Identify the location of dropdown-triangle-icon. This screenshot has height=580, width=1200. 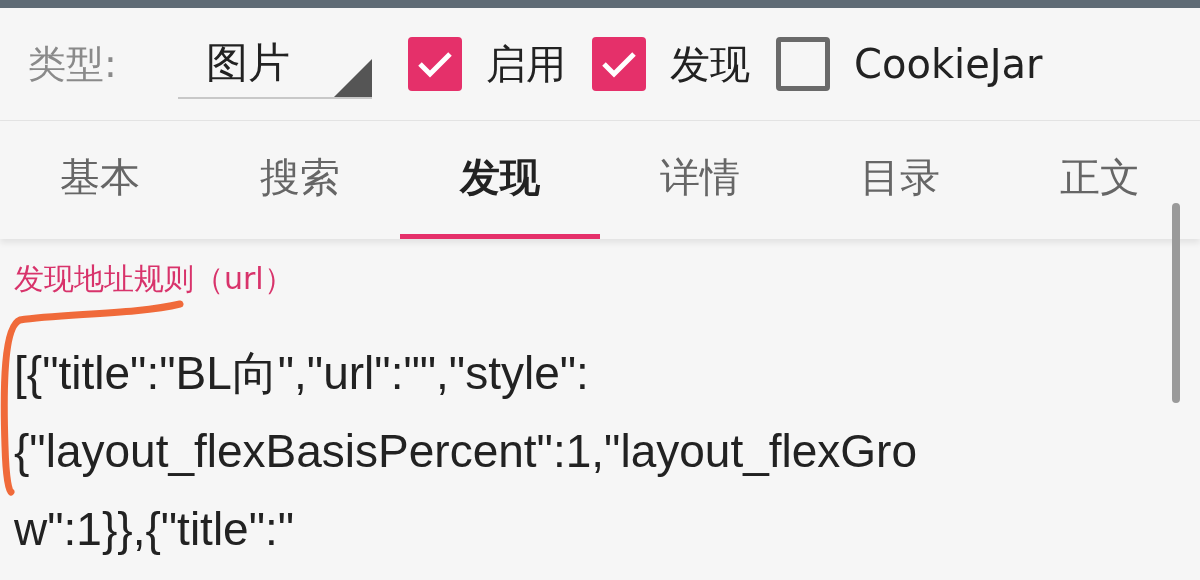
(353, 78).